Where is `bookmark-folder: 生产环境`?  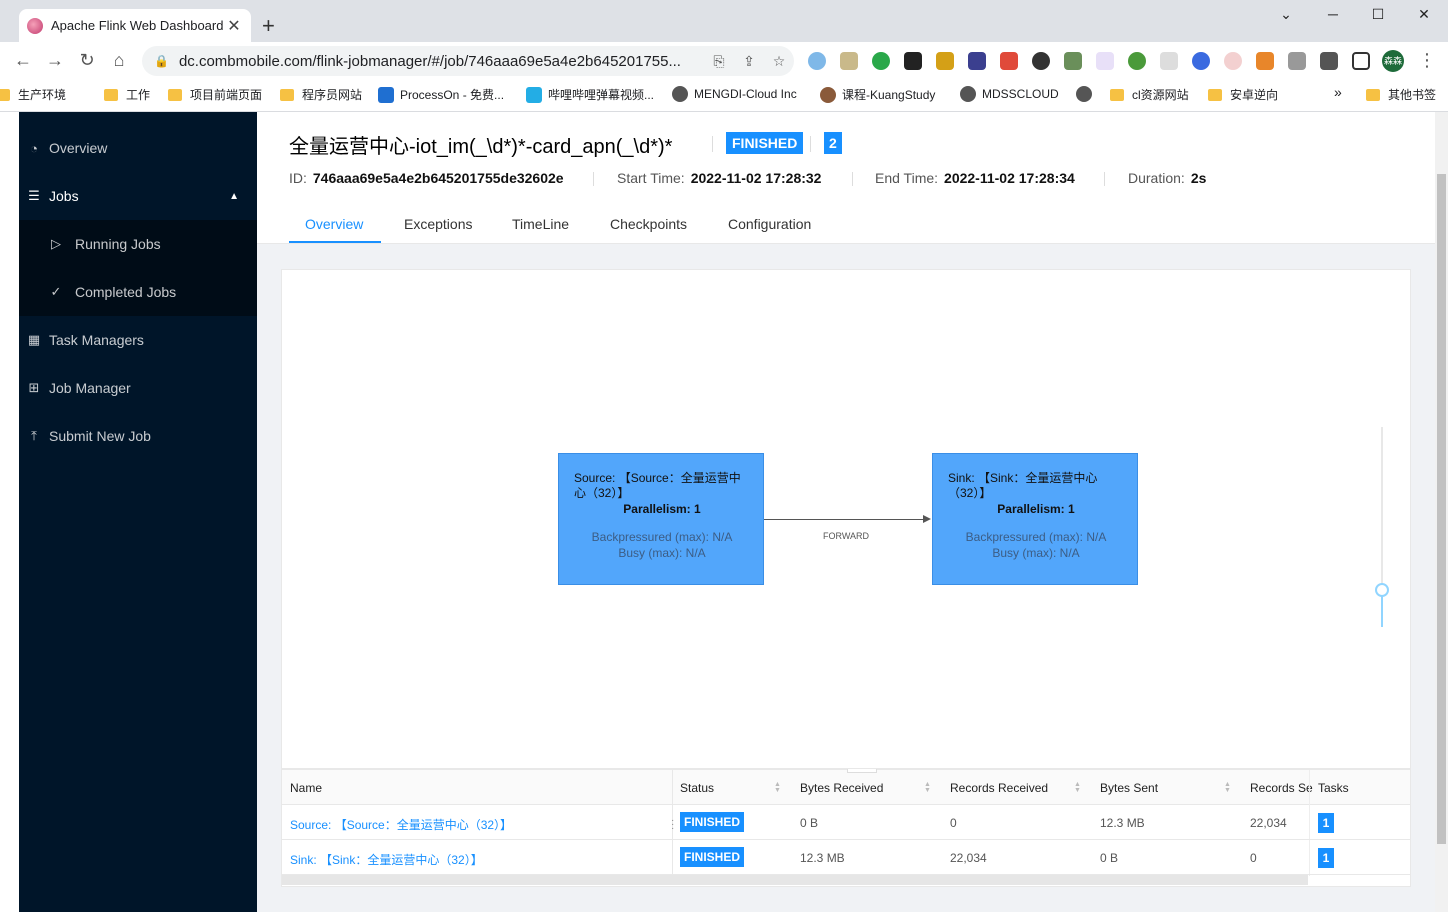
bookmark-folder: 生产环境 is located at coordinates (33, 94).